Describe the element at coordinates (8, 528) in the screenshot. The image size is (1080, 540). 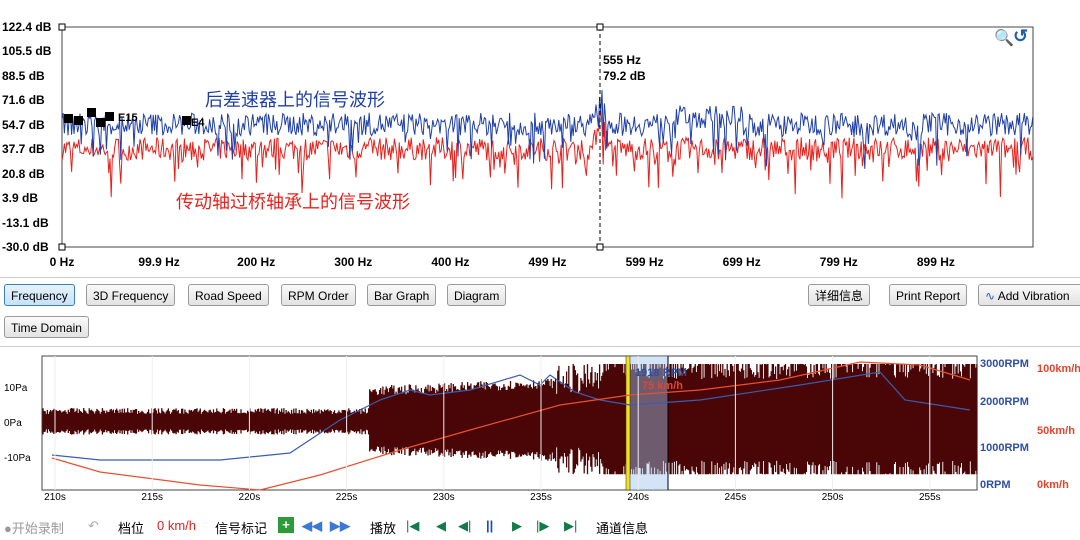
I see `record-icon: ●` at that location.